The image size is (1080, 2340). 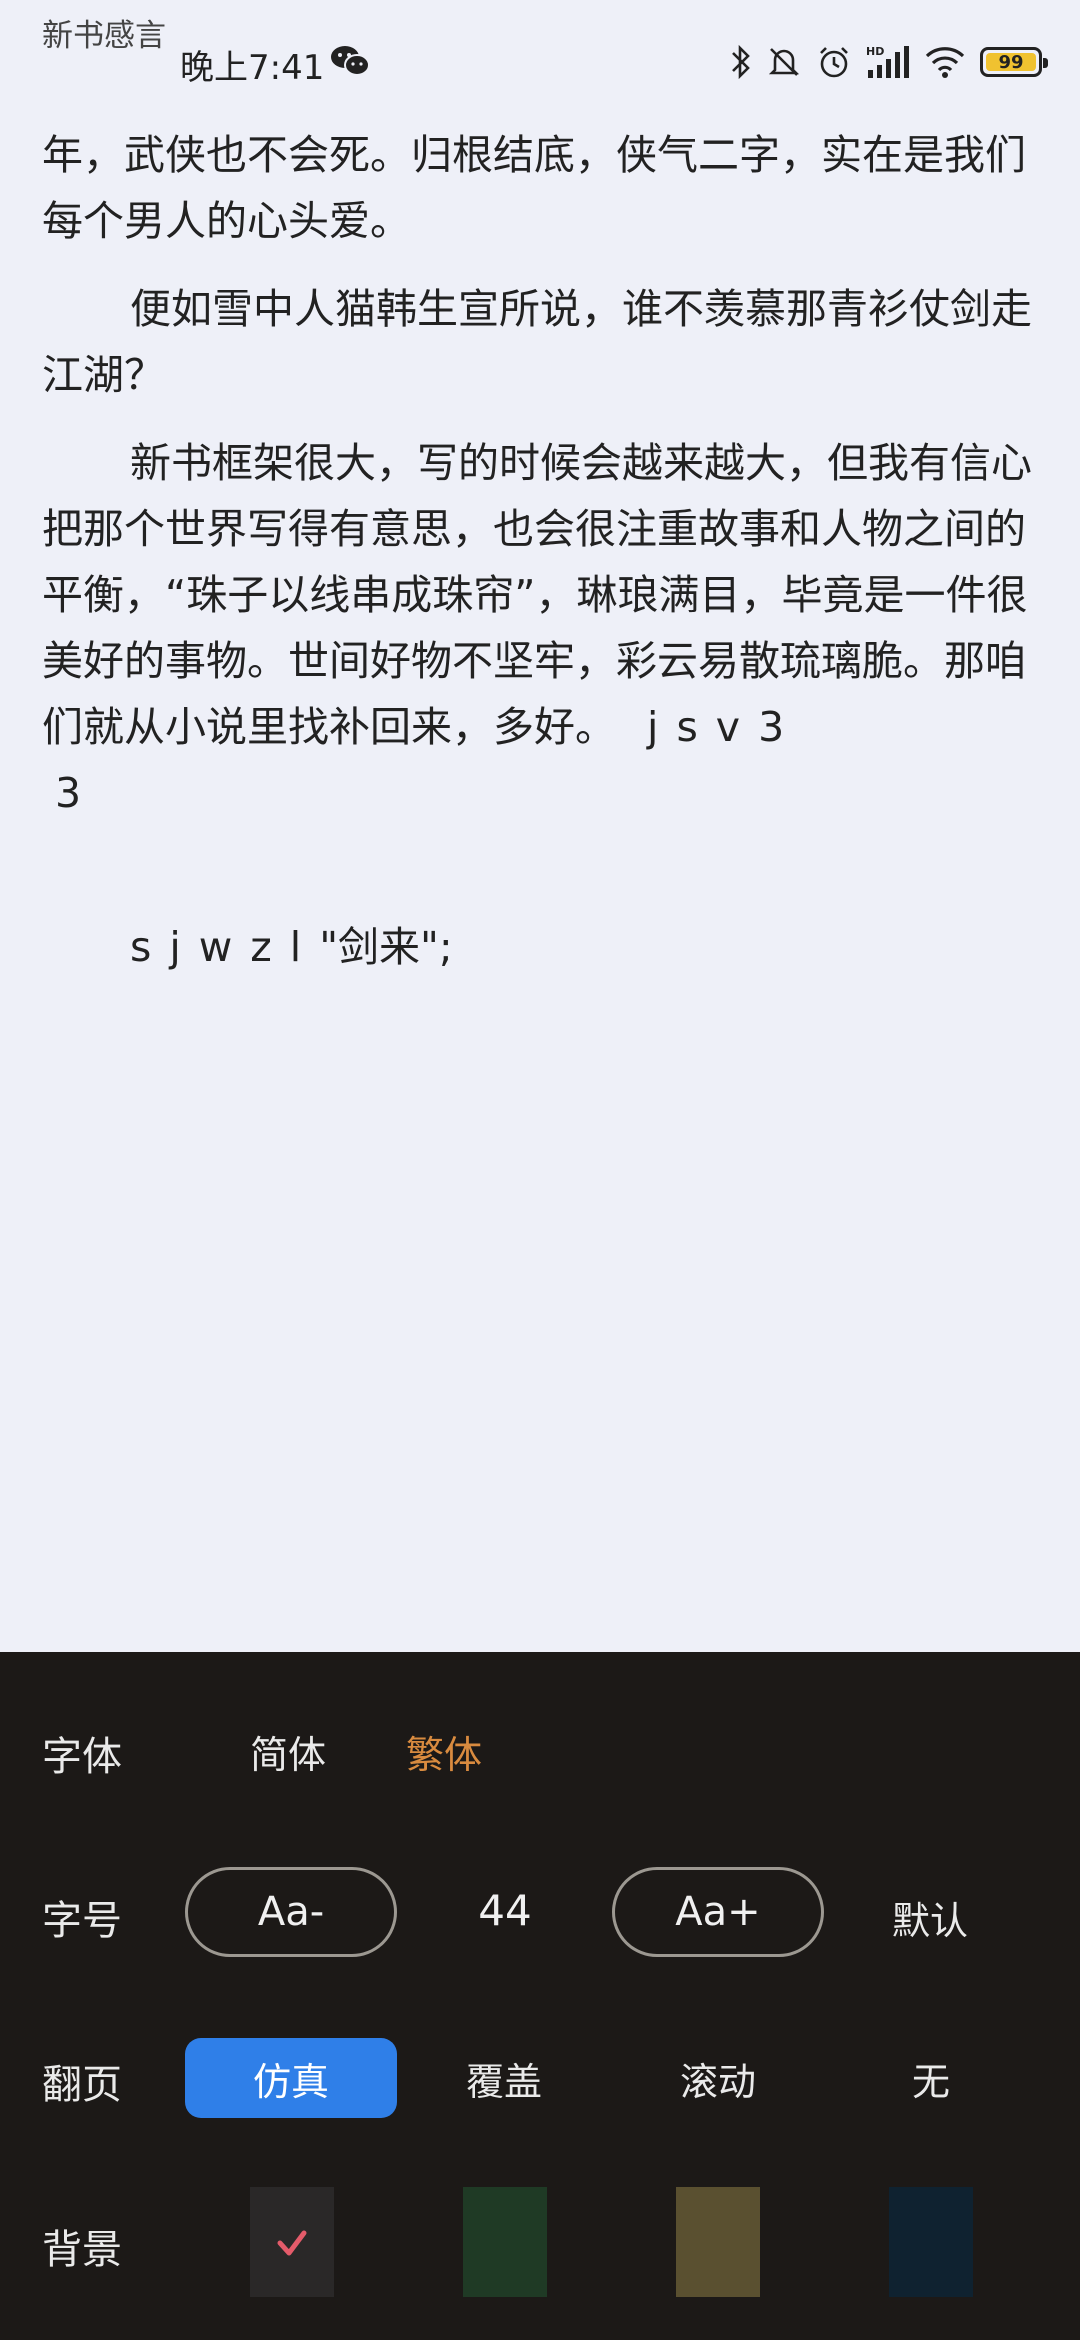 What do you see at coordinates (504, 2078) in the screenshot?
I see `flip-cover-option: 覆盖` at bounding box center [504, 2078].